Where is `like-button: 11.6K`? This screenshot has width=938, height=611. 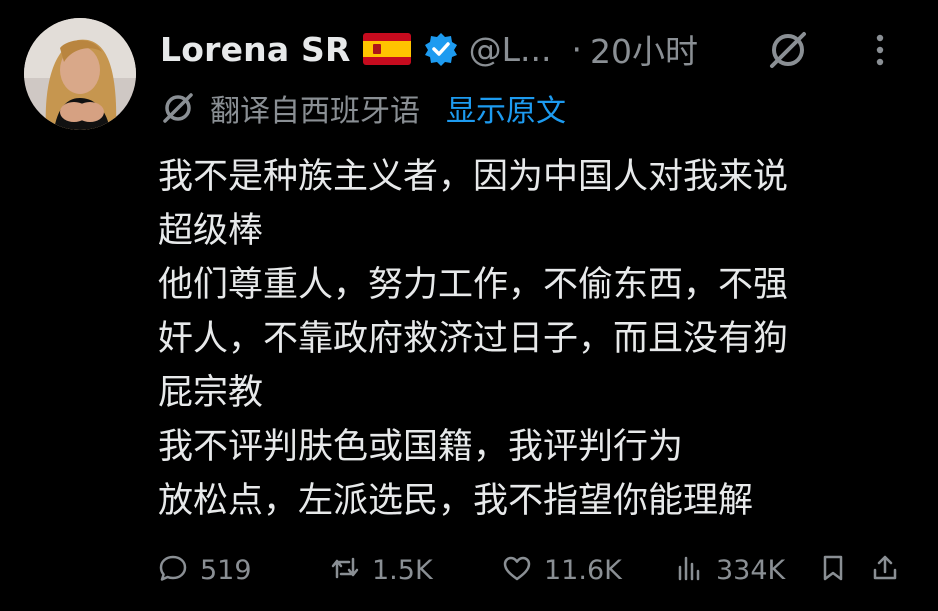
like-button: 11.6K is located at coordinates (562, 570).